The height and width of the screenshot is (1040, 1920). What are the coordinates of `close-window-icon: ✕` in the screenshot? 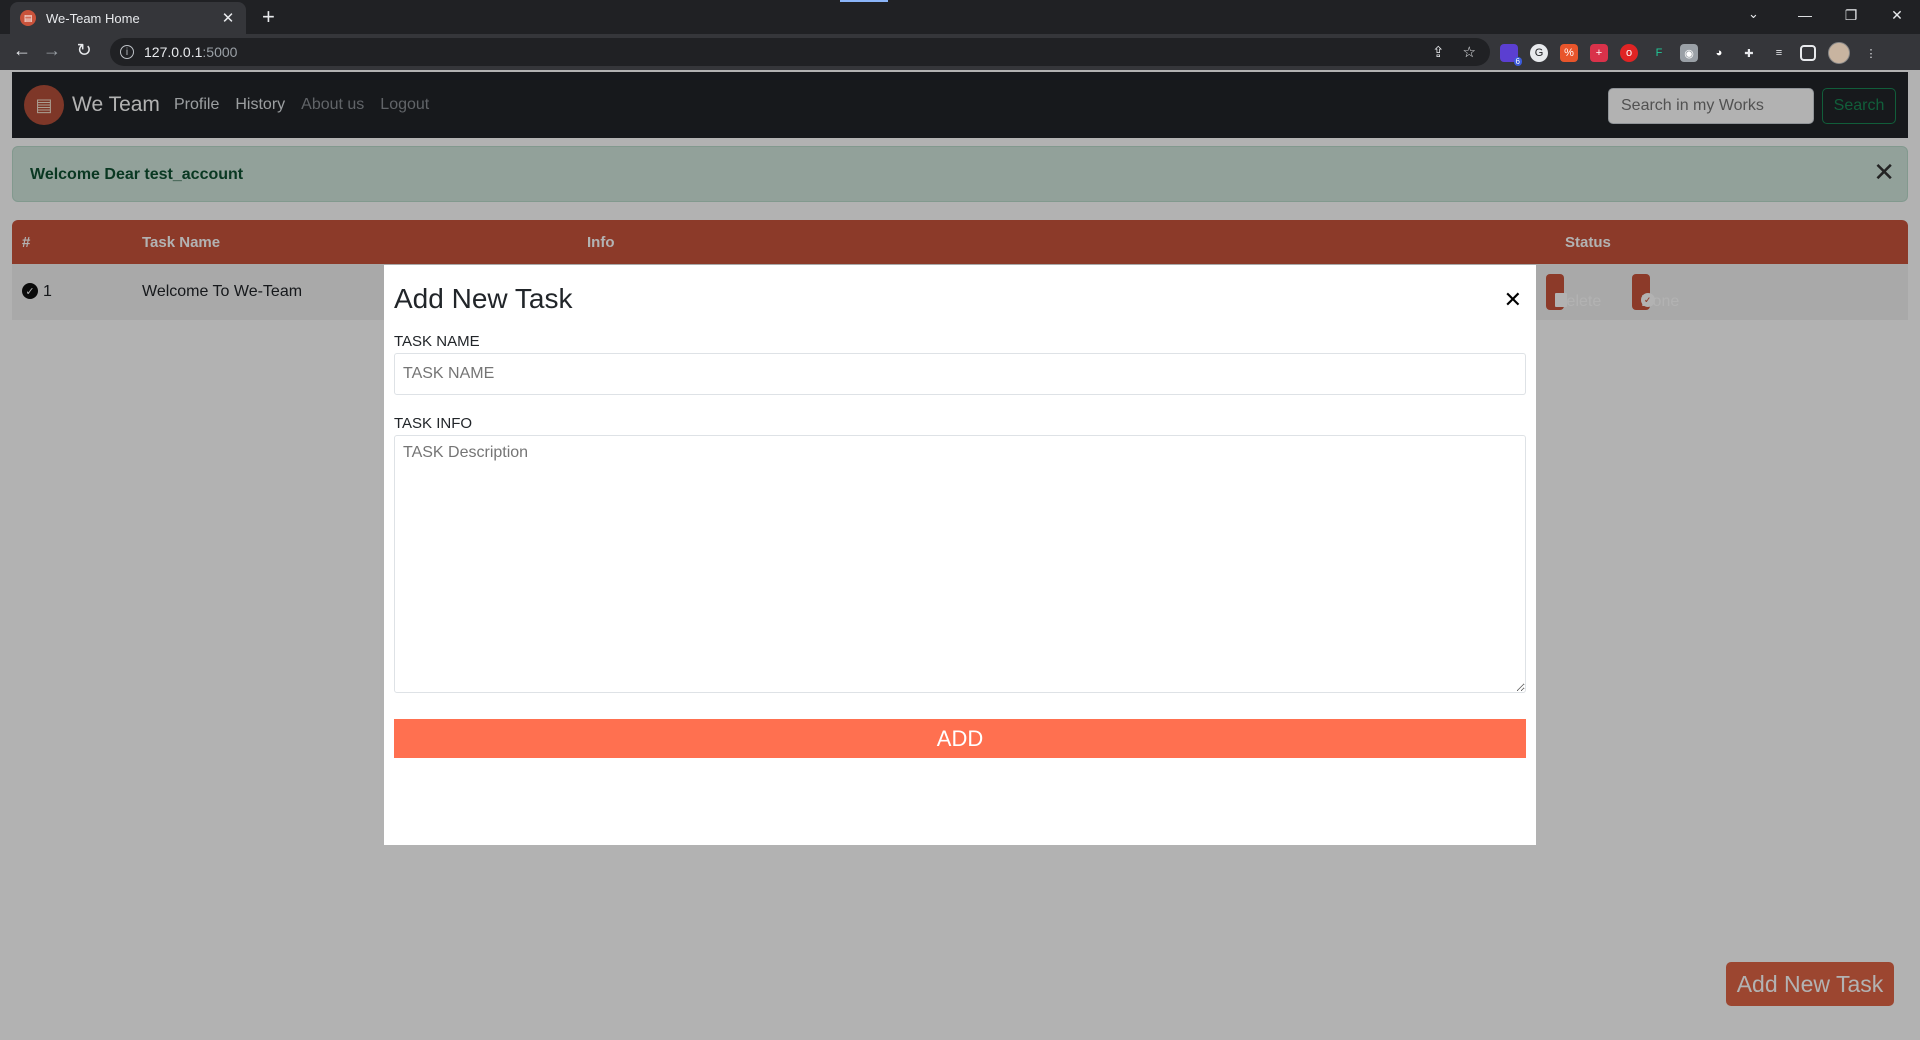 It's located at (1897, 15).